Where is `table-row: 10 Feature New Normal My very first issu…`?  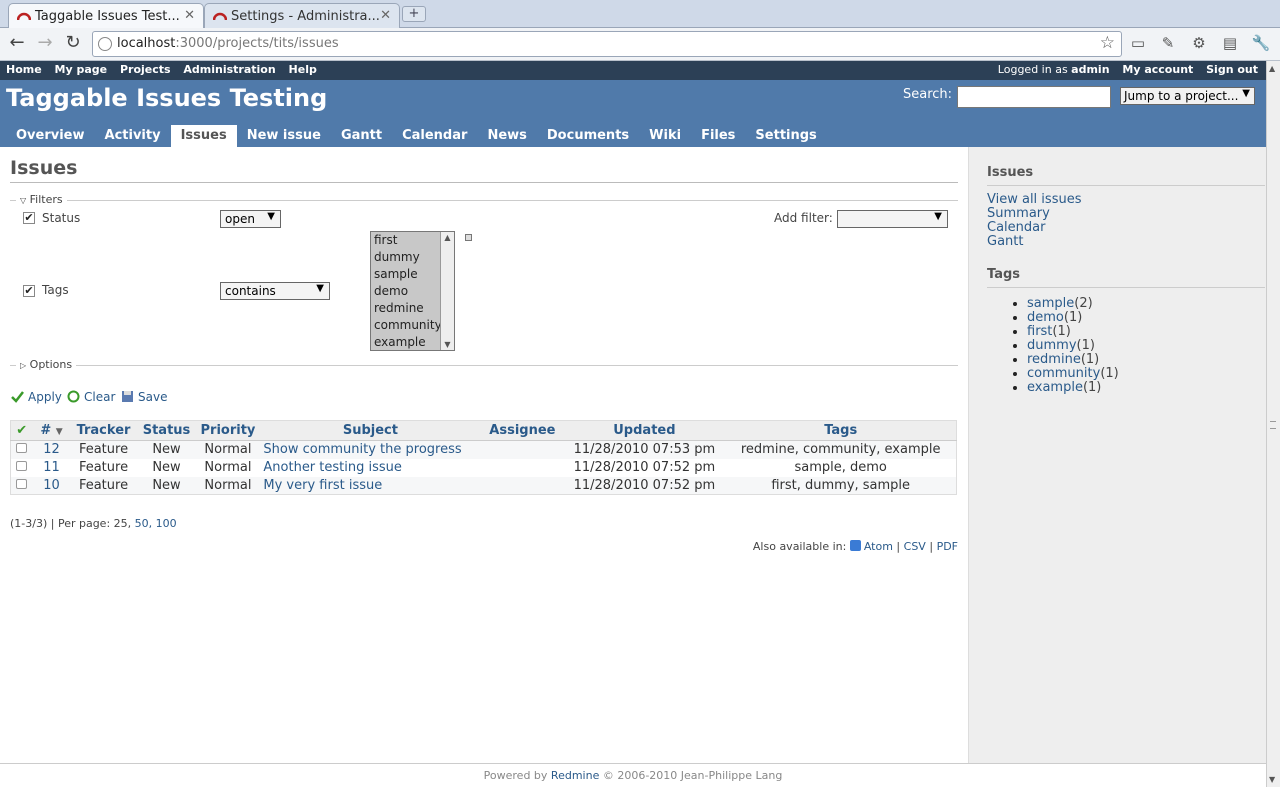 table-row: 10 Feature New Normal My very first issu… is located at coordinates (483, 485).